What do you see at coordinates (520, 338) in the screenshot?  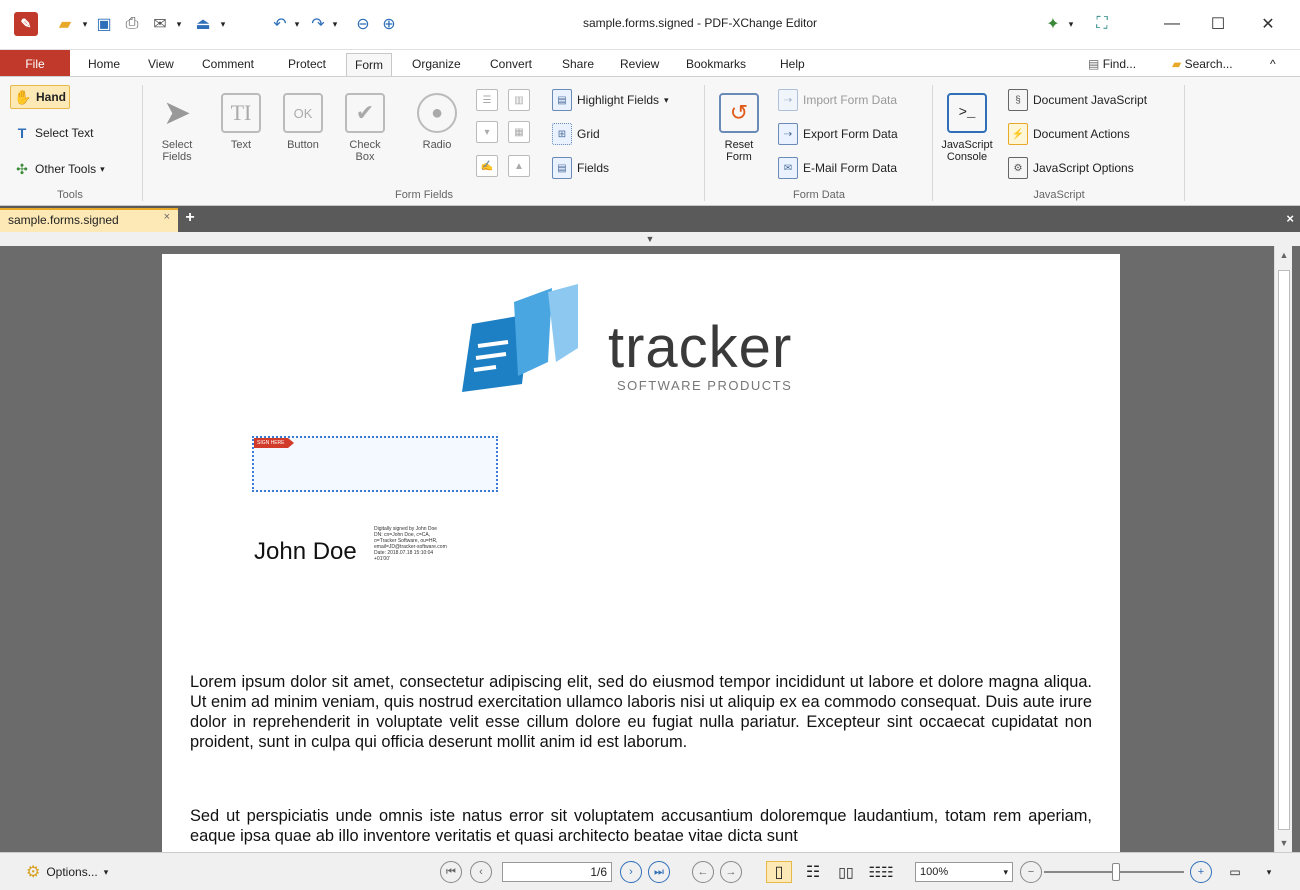 I see `tracker-logo-icon` at bounding box center [520, 338].